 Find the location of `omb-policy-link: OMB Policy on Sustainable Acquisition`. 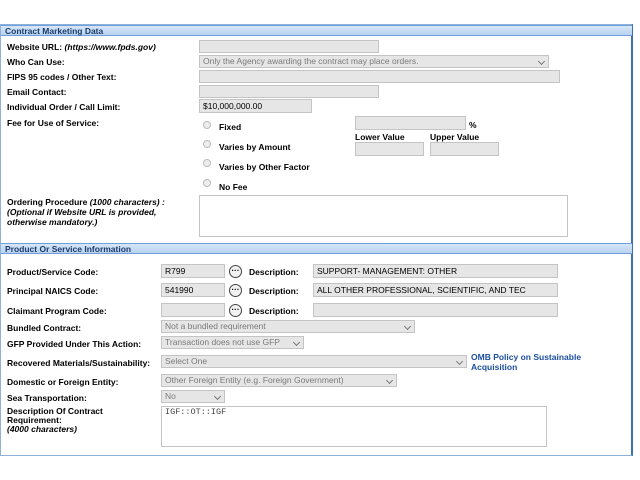

omb-policy-link: OMB Policy on Sustainable Acquisition is located at coordinates (526, 362).